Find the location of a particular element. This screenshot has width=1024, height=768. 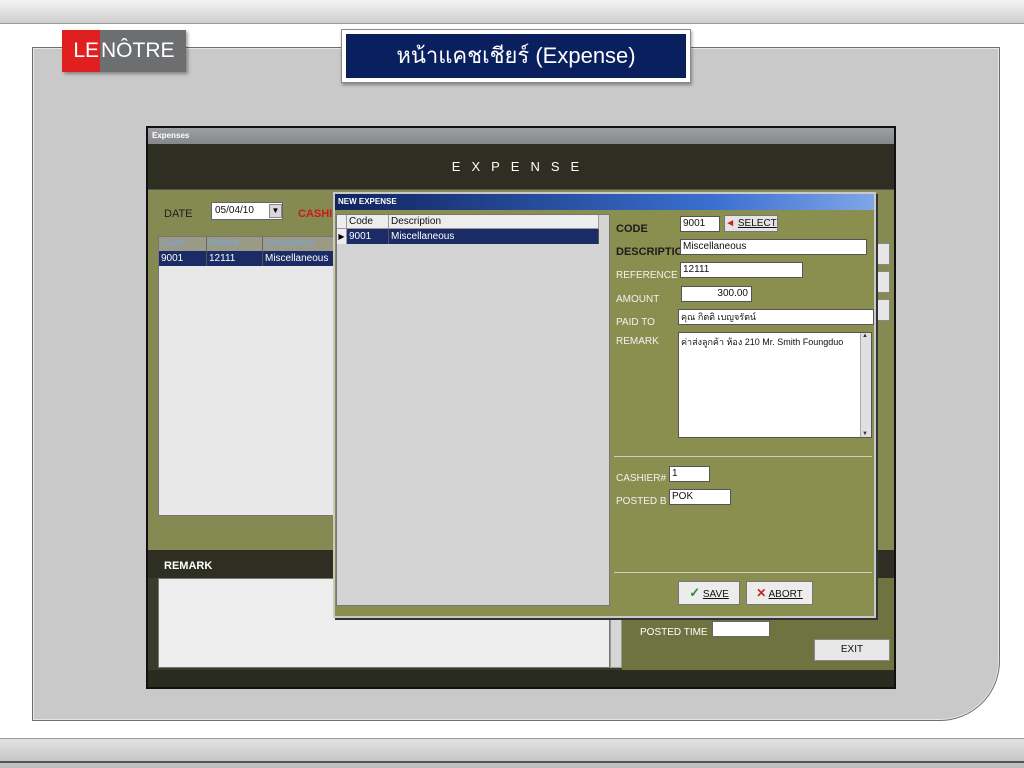

cashier-label: CASHIER# is located at coordinates (641, 478).